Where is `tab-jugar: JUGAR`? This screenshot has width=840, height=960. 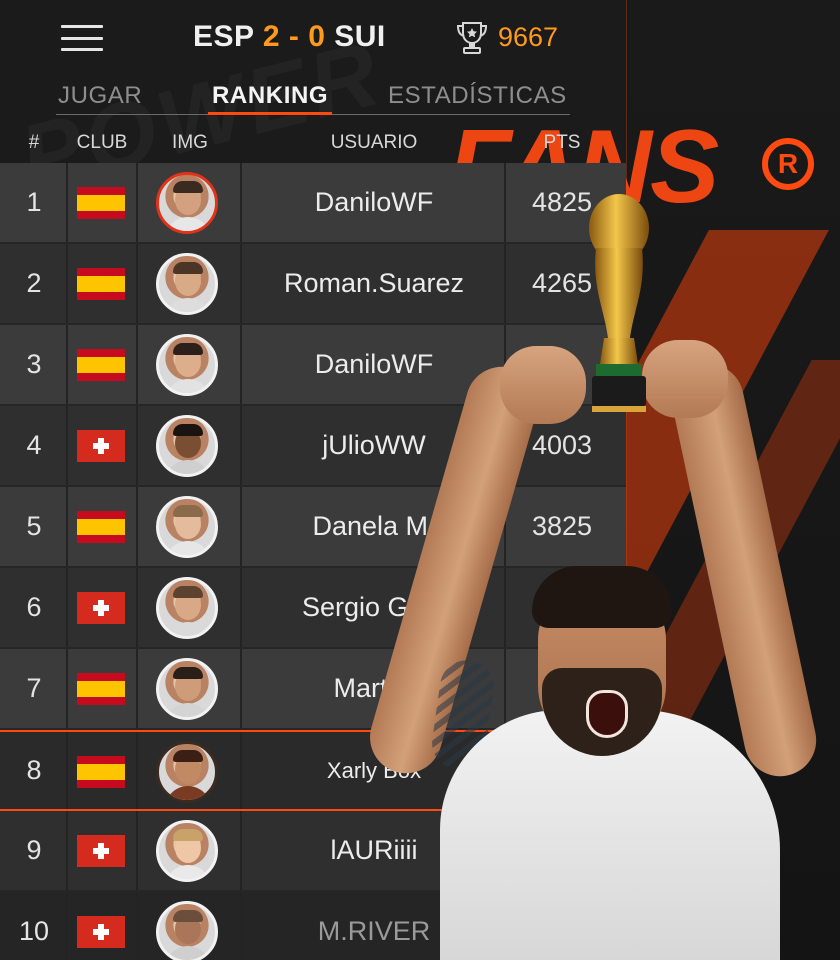
tab-jugar: JUGAR is located at coordinates (100, 96).